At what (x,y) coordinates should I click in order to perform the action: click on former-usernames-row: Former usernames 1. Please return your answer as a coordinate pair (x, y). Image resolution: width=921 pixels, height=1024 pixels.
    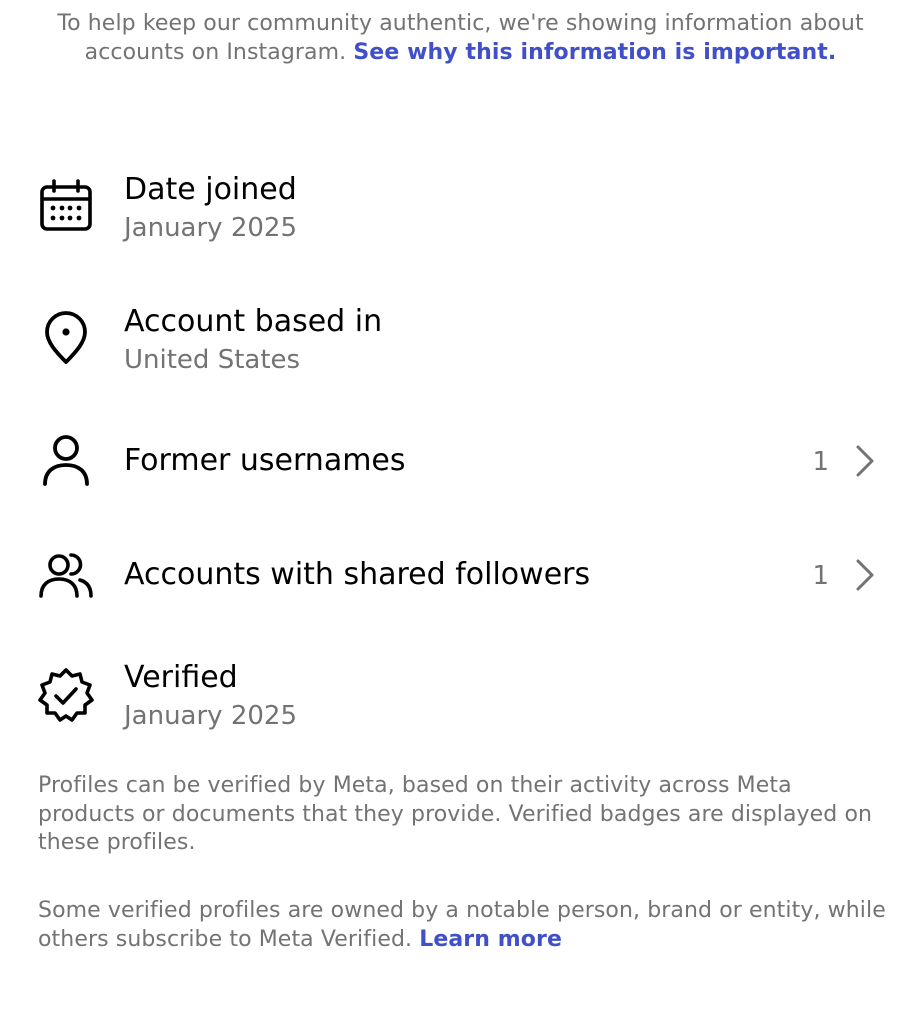
    Looking at the image, I should click on (460, 461).